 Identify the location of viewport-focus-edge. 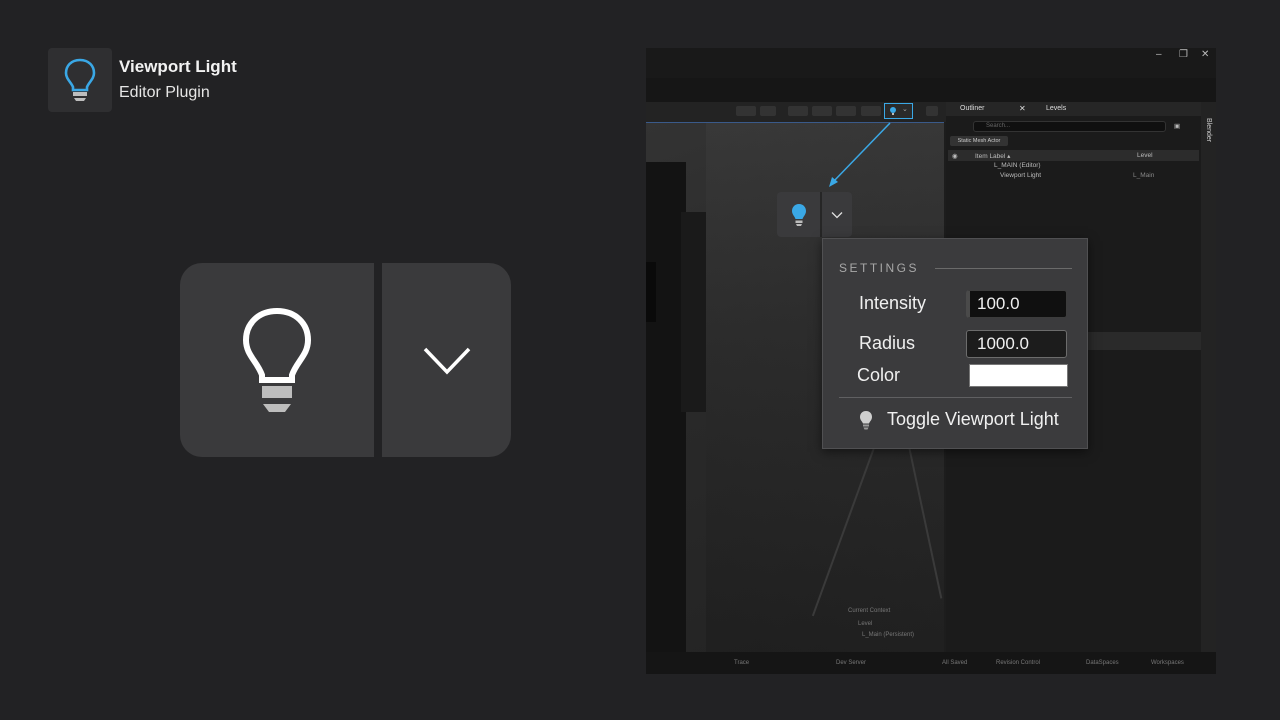
(795, 122).